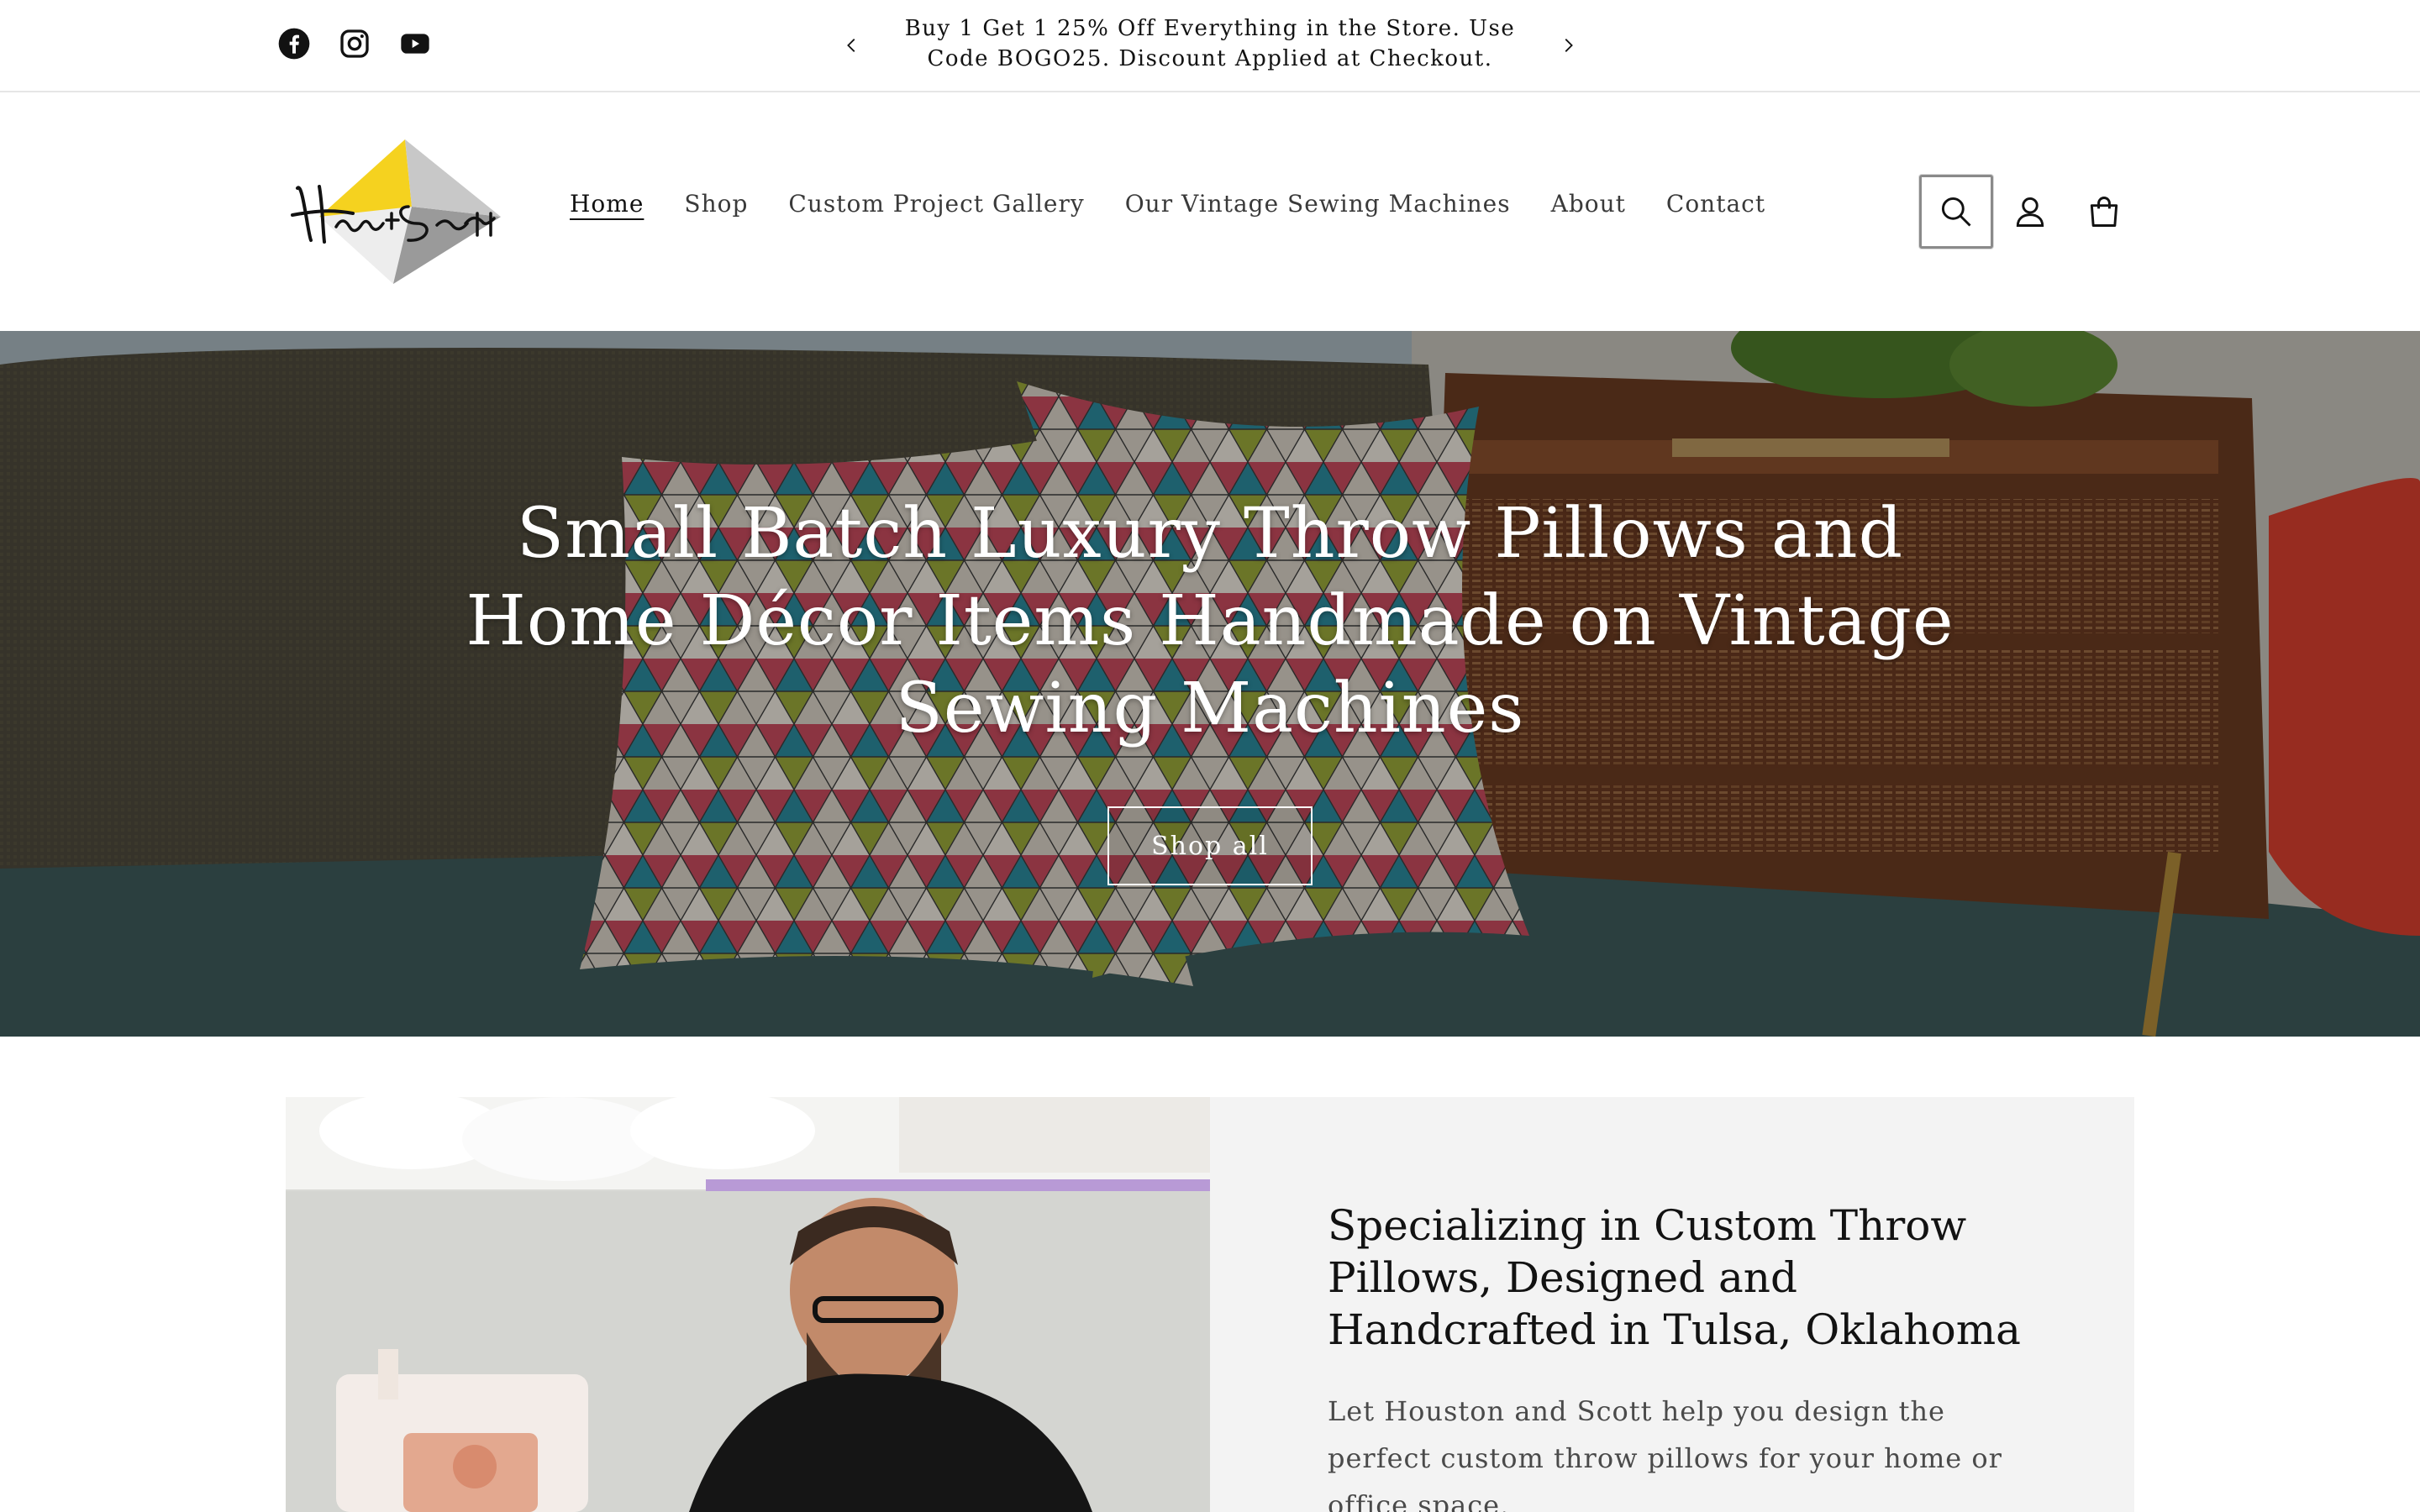 Image resolution: width=2420 pixels, height=1512 pixels. I want to click on cart-button, so click(2104, 212).